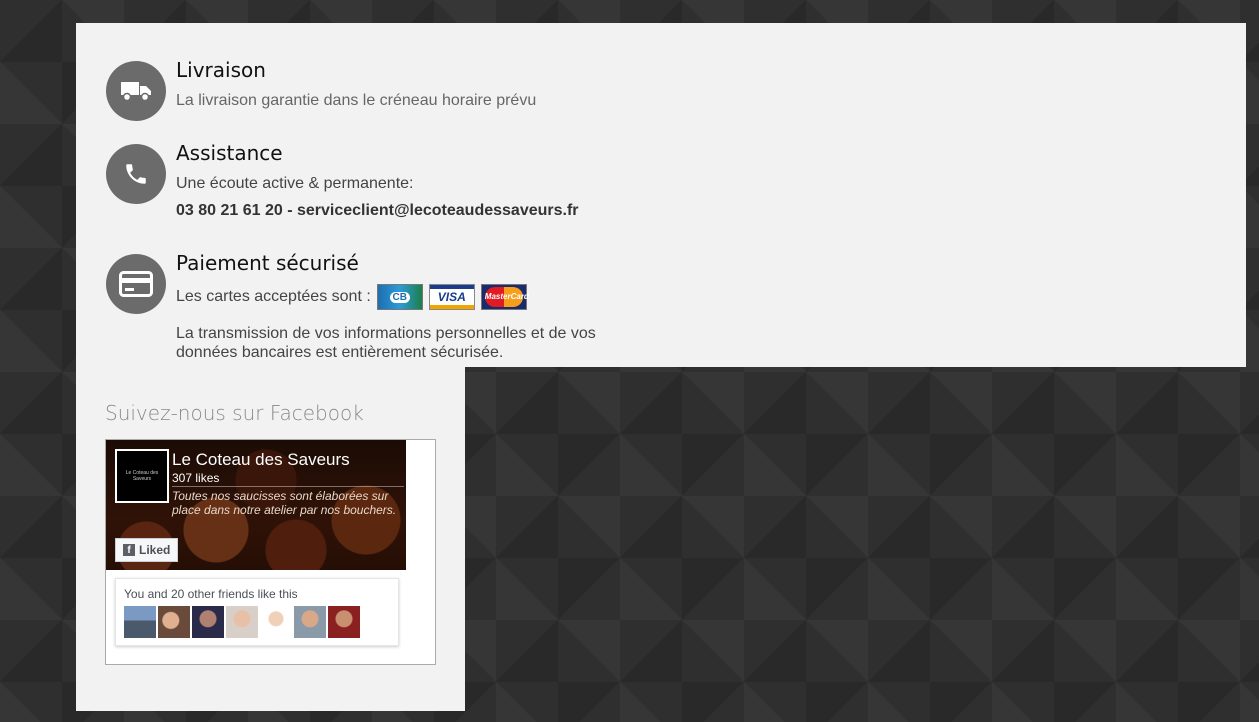  What do you see at coordinates (504, 297) in the screenshot?
I see `mastercard-card-logo: MasterCard` at bounding box center [504, 297].